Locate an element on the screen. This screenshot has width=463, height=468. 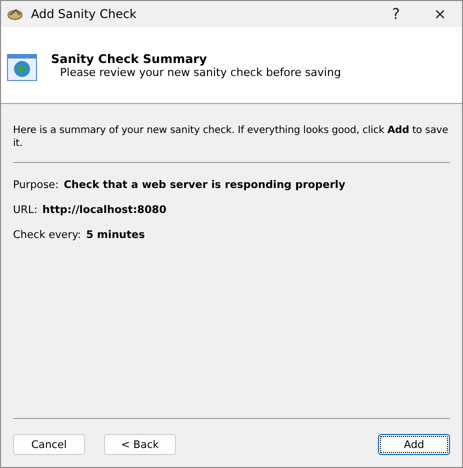
field-label: Purpose: is located at coordinates (36, 185).